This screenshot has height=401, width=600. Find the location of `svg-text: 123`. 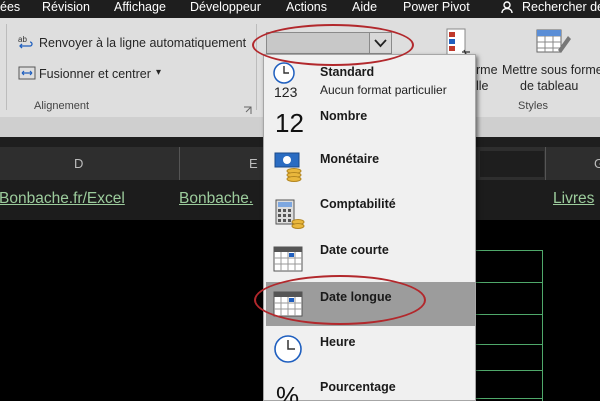

svg-text: 123 is located at coordinates (286, 91).